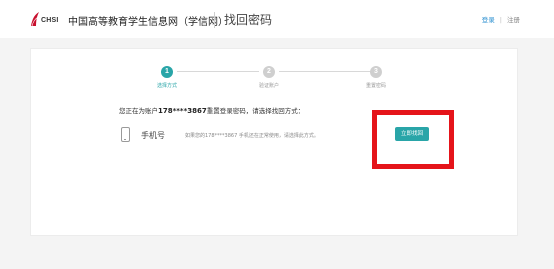 Image resolution: width=554 pixels, height=269 pixels. Describe the element at coordinates (277, 19) in the screenshot. I see `top-header: CHSI 中国高等教育学生信息网（学信网） 找回密码 登录 | 注册` at that location.